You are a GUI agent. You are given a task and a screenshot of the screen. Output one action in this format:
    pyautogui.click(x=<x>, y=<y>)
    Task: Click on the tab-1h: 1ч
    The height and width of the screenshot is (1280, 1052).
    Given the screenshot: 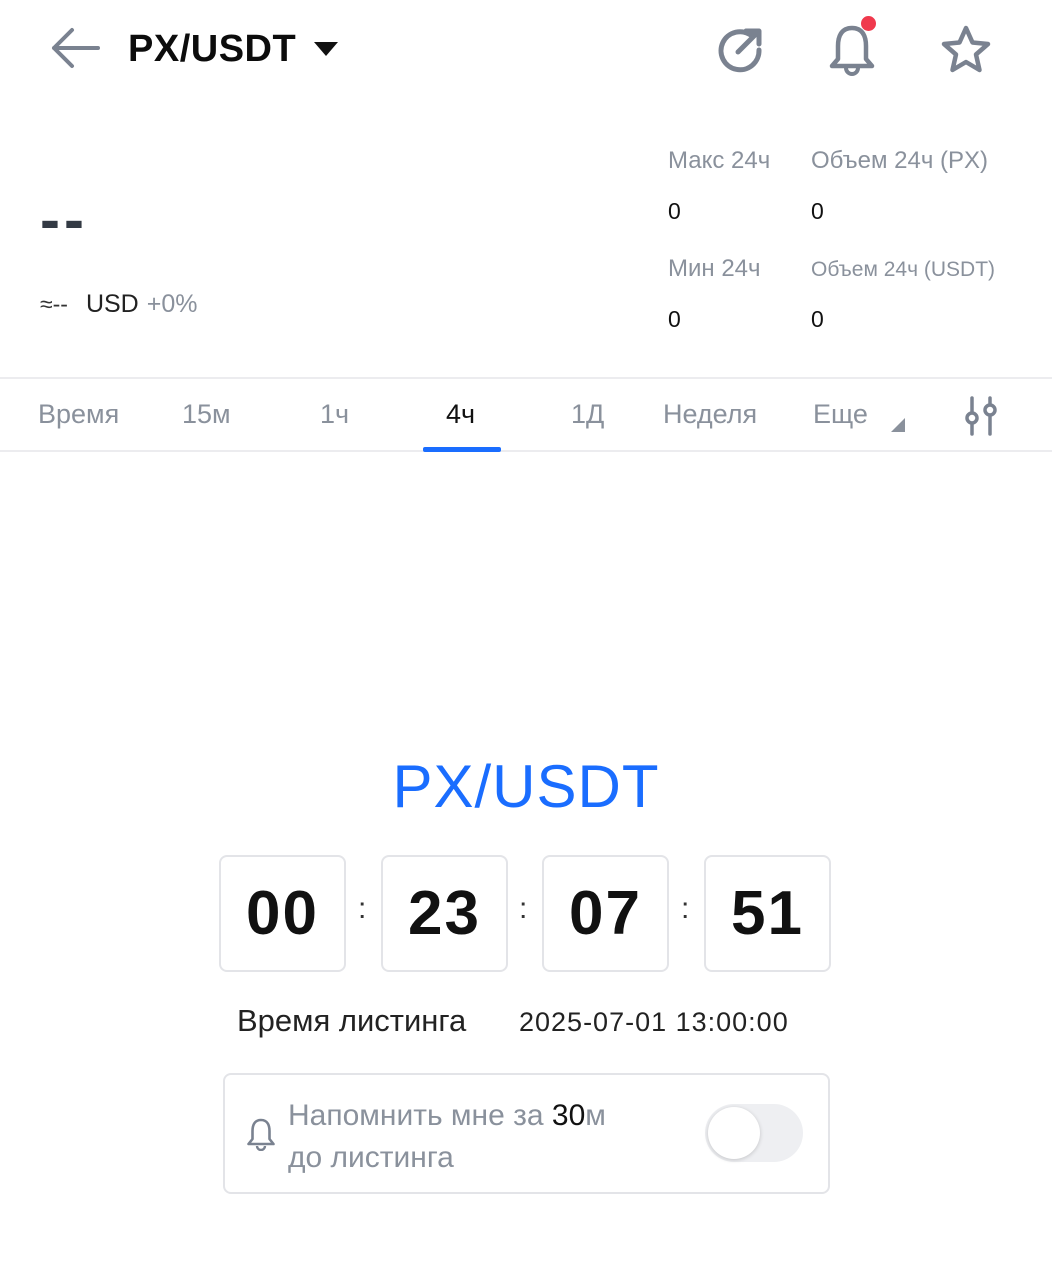 What is the action you would take?
    pyautogui.click(x=334, y=414)
    